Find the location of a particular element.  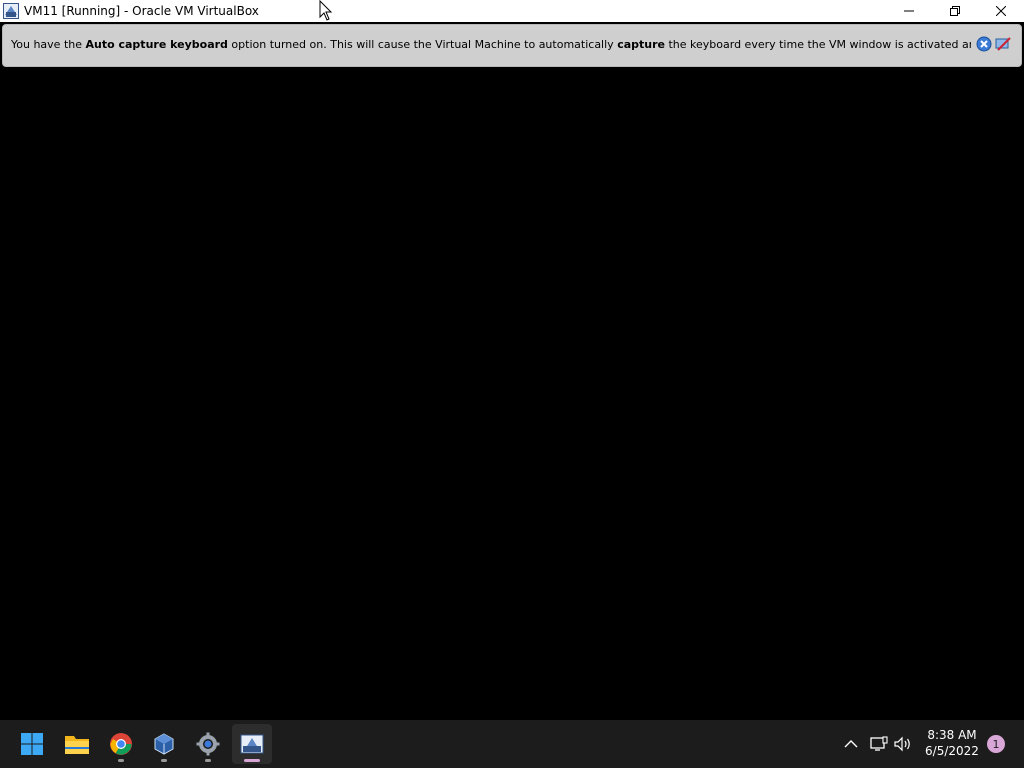

clock-date: 6/5/2022 is located at coordinates (952, 751).